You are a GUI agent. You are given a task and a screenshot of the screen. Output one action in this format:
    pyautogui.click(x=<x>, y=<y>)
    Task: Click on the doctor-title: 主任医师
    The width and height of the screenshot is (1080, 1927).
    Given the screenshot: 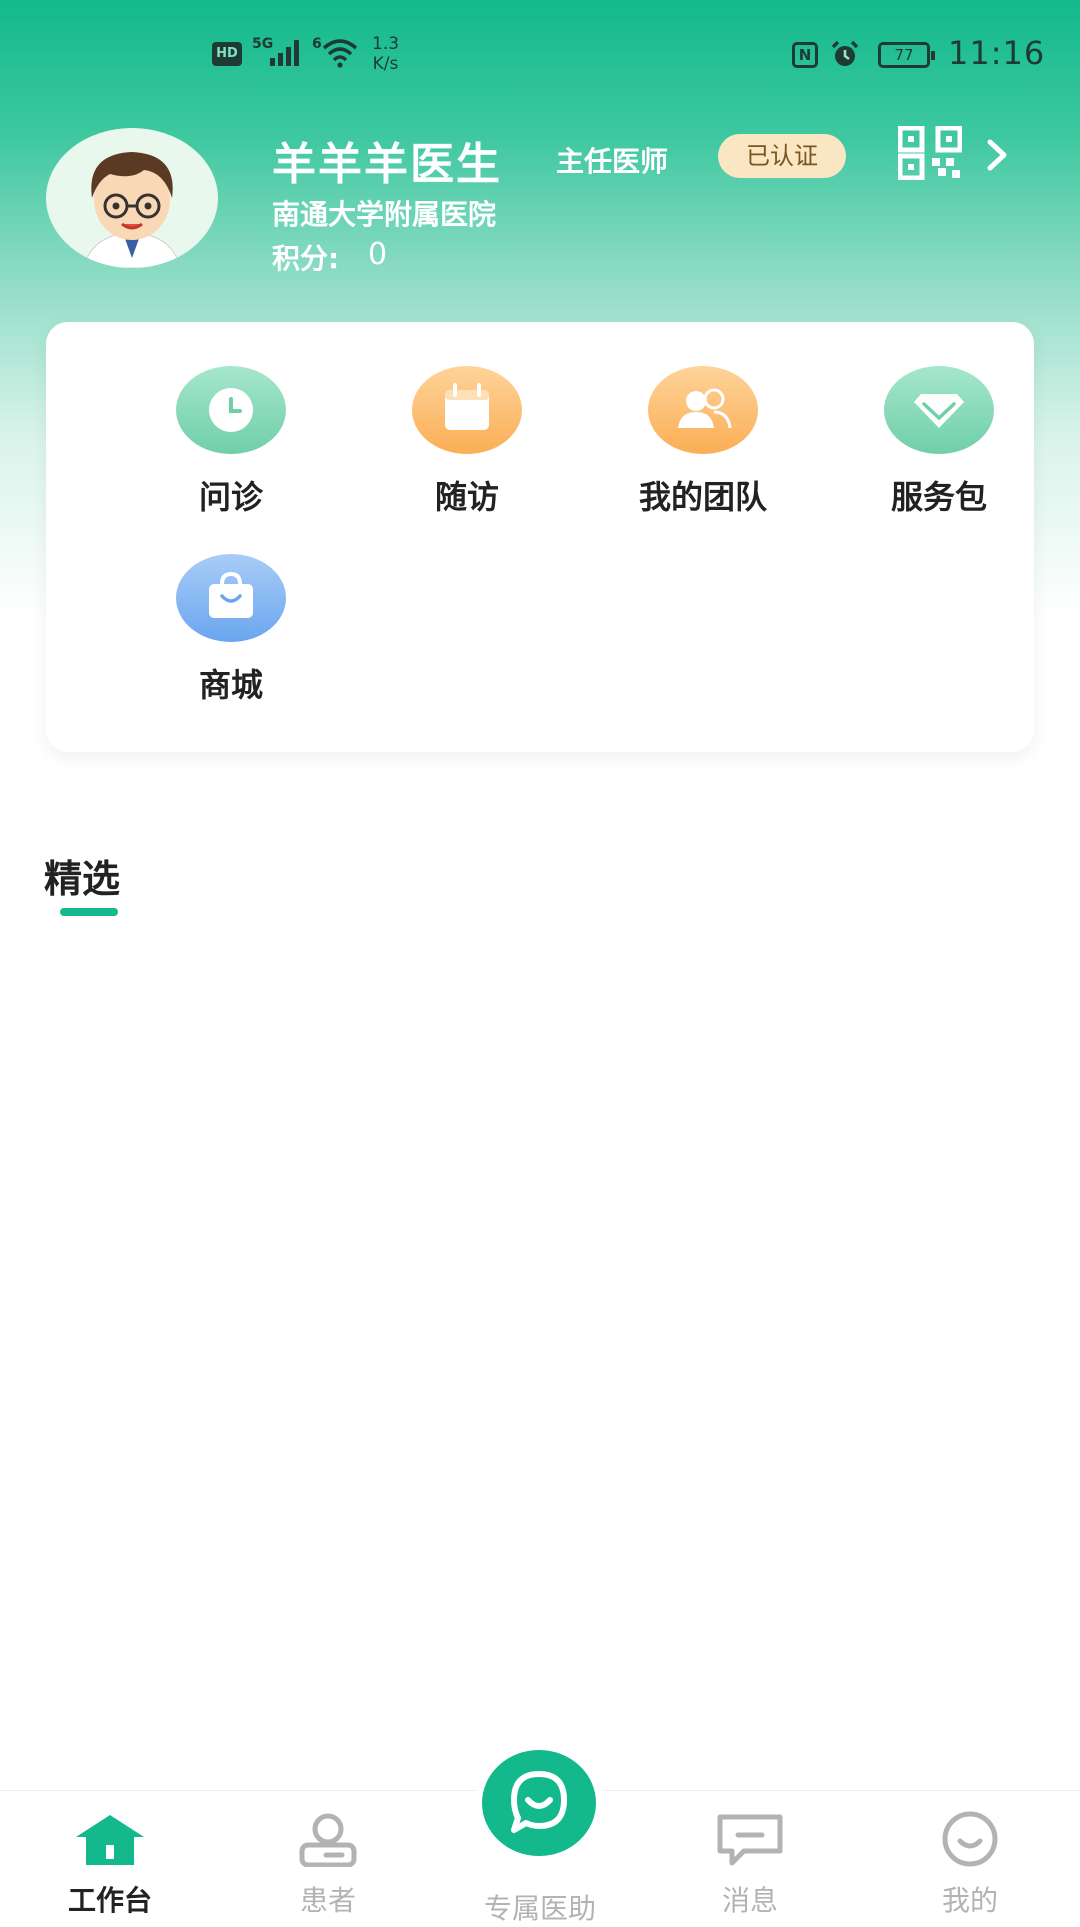 What is the action you would take?
    pyautogui.click(x=612, y=161)
    